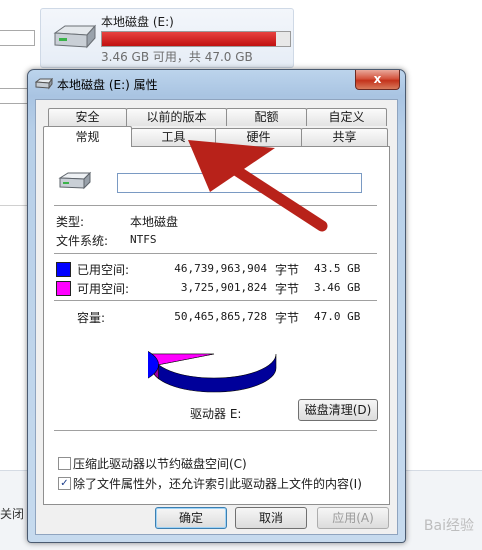 Image resolution: width=482 pixels, height=550 pixels. What do you see at coordinates (137, 22) in the screenshot?
I see `explorer-drive-title: 本地磁盘 (E:)` at bounding box center [137, 22].